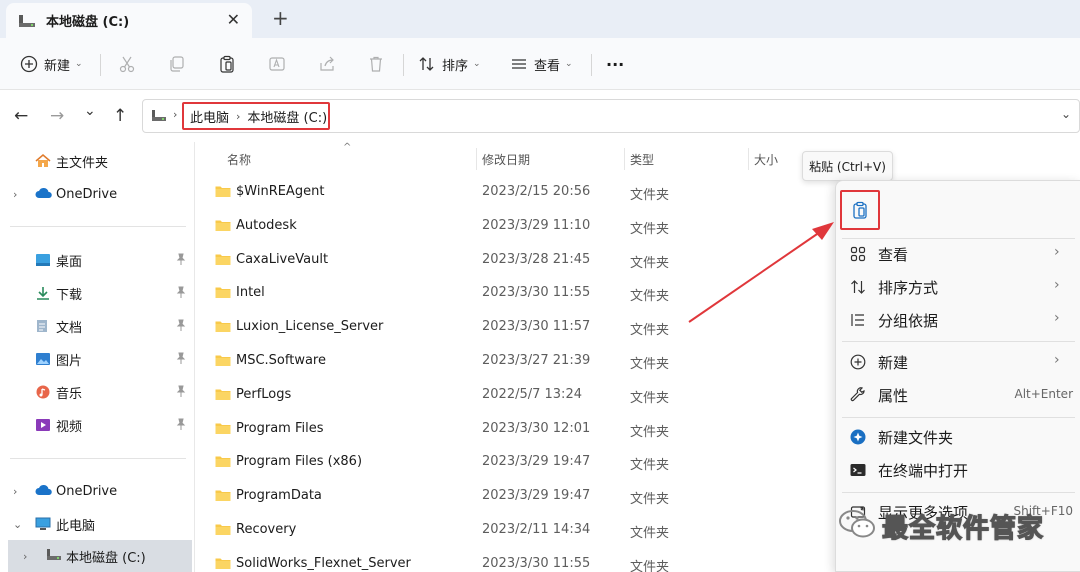 This screenshot has height=572, width=1080. What do you see at coordinates (209, 116) in the screenshot?
I see `breadcrumb-this-pc: 此电脑` at bounding box center [209, 116].